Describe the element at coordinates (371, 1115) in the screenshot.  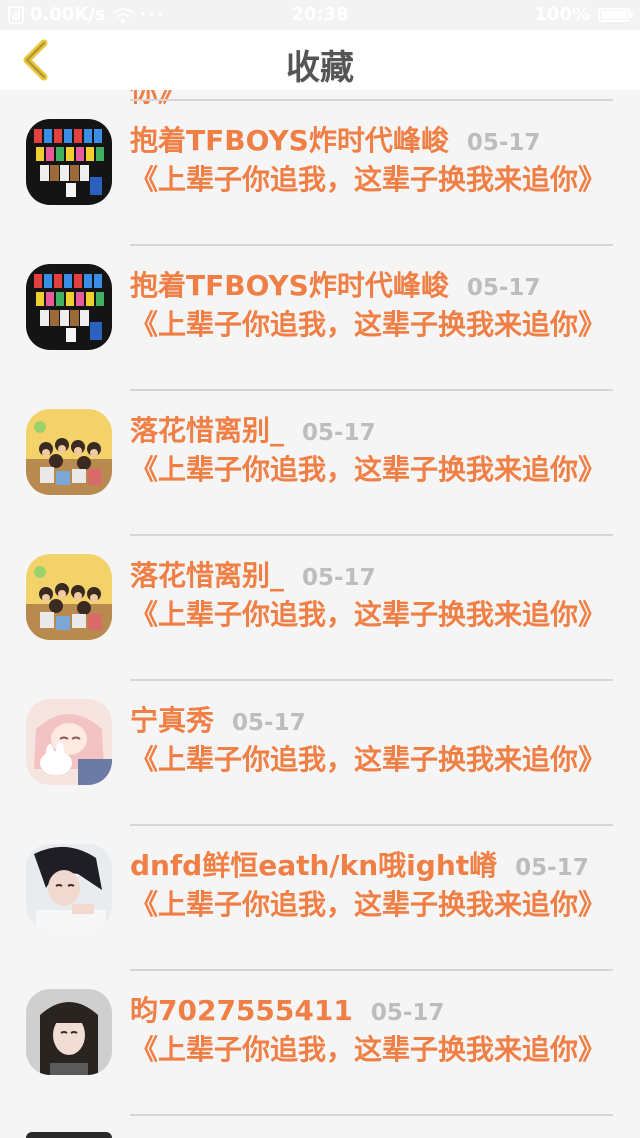
I see `divider` at that location.